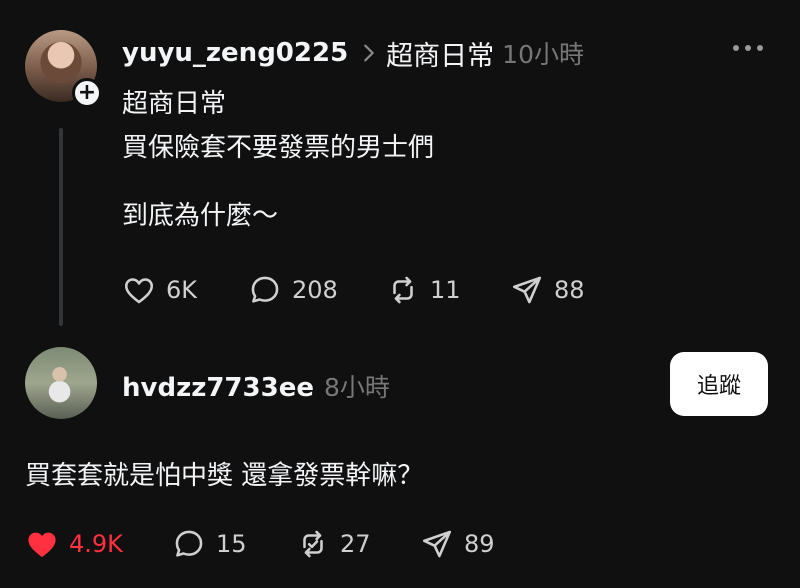 This screenshot has width=800, height=588. Describe the element at coordinates (547, 290) in the screenshot. I see `share-button: 88` at that location.